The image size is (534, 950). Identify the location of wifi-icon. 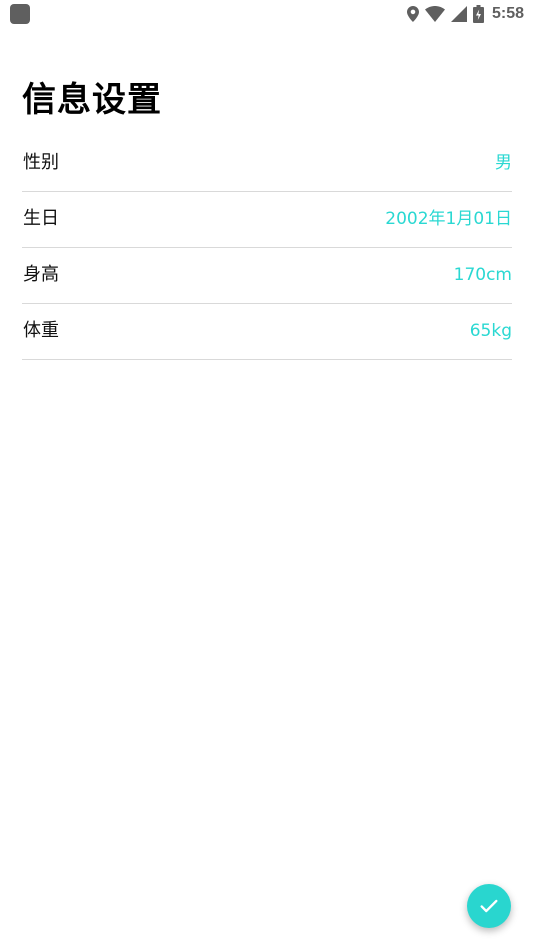
(434, 14).